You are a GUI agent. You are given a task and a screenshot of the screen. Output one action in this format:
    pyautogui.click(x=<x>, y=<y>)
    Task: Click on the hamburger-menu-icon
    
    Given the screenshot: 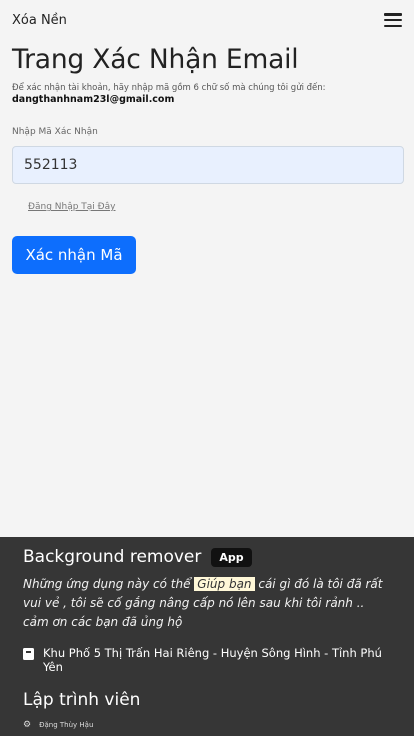 What is the action you would take?
    pyautogui.click(x=393, y=20)
    